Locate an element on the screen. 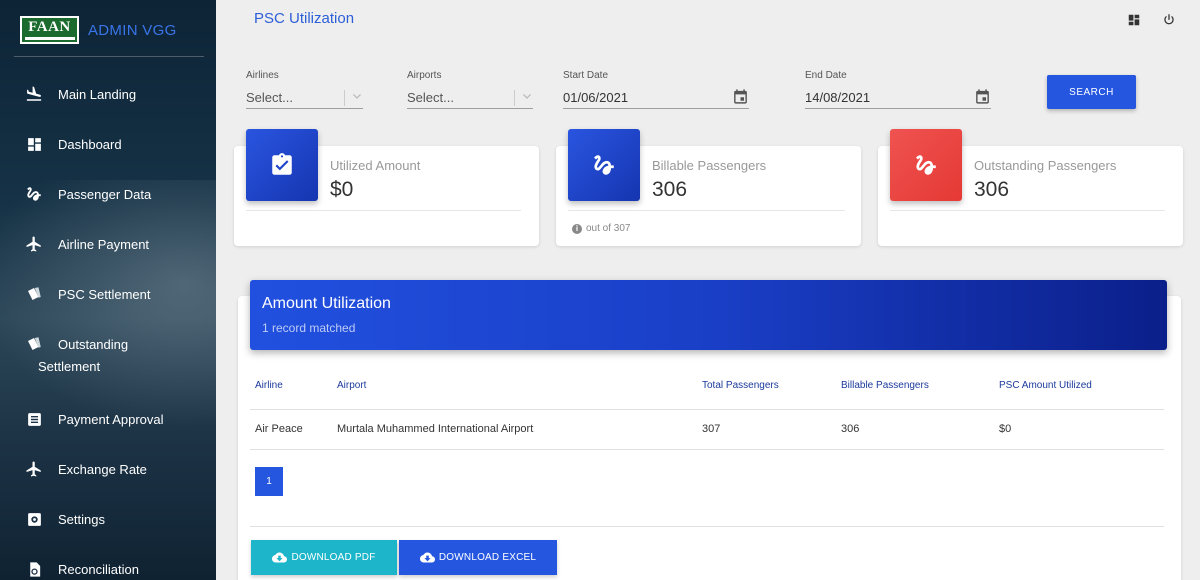  end-date-filter: End Date 14/08/2021 is located at coordinates (898, 89).